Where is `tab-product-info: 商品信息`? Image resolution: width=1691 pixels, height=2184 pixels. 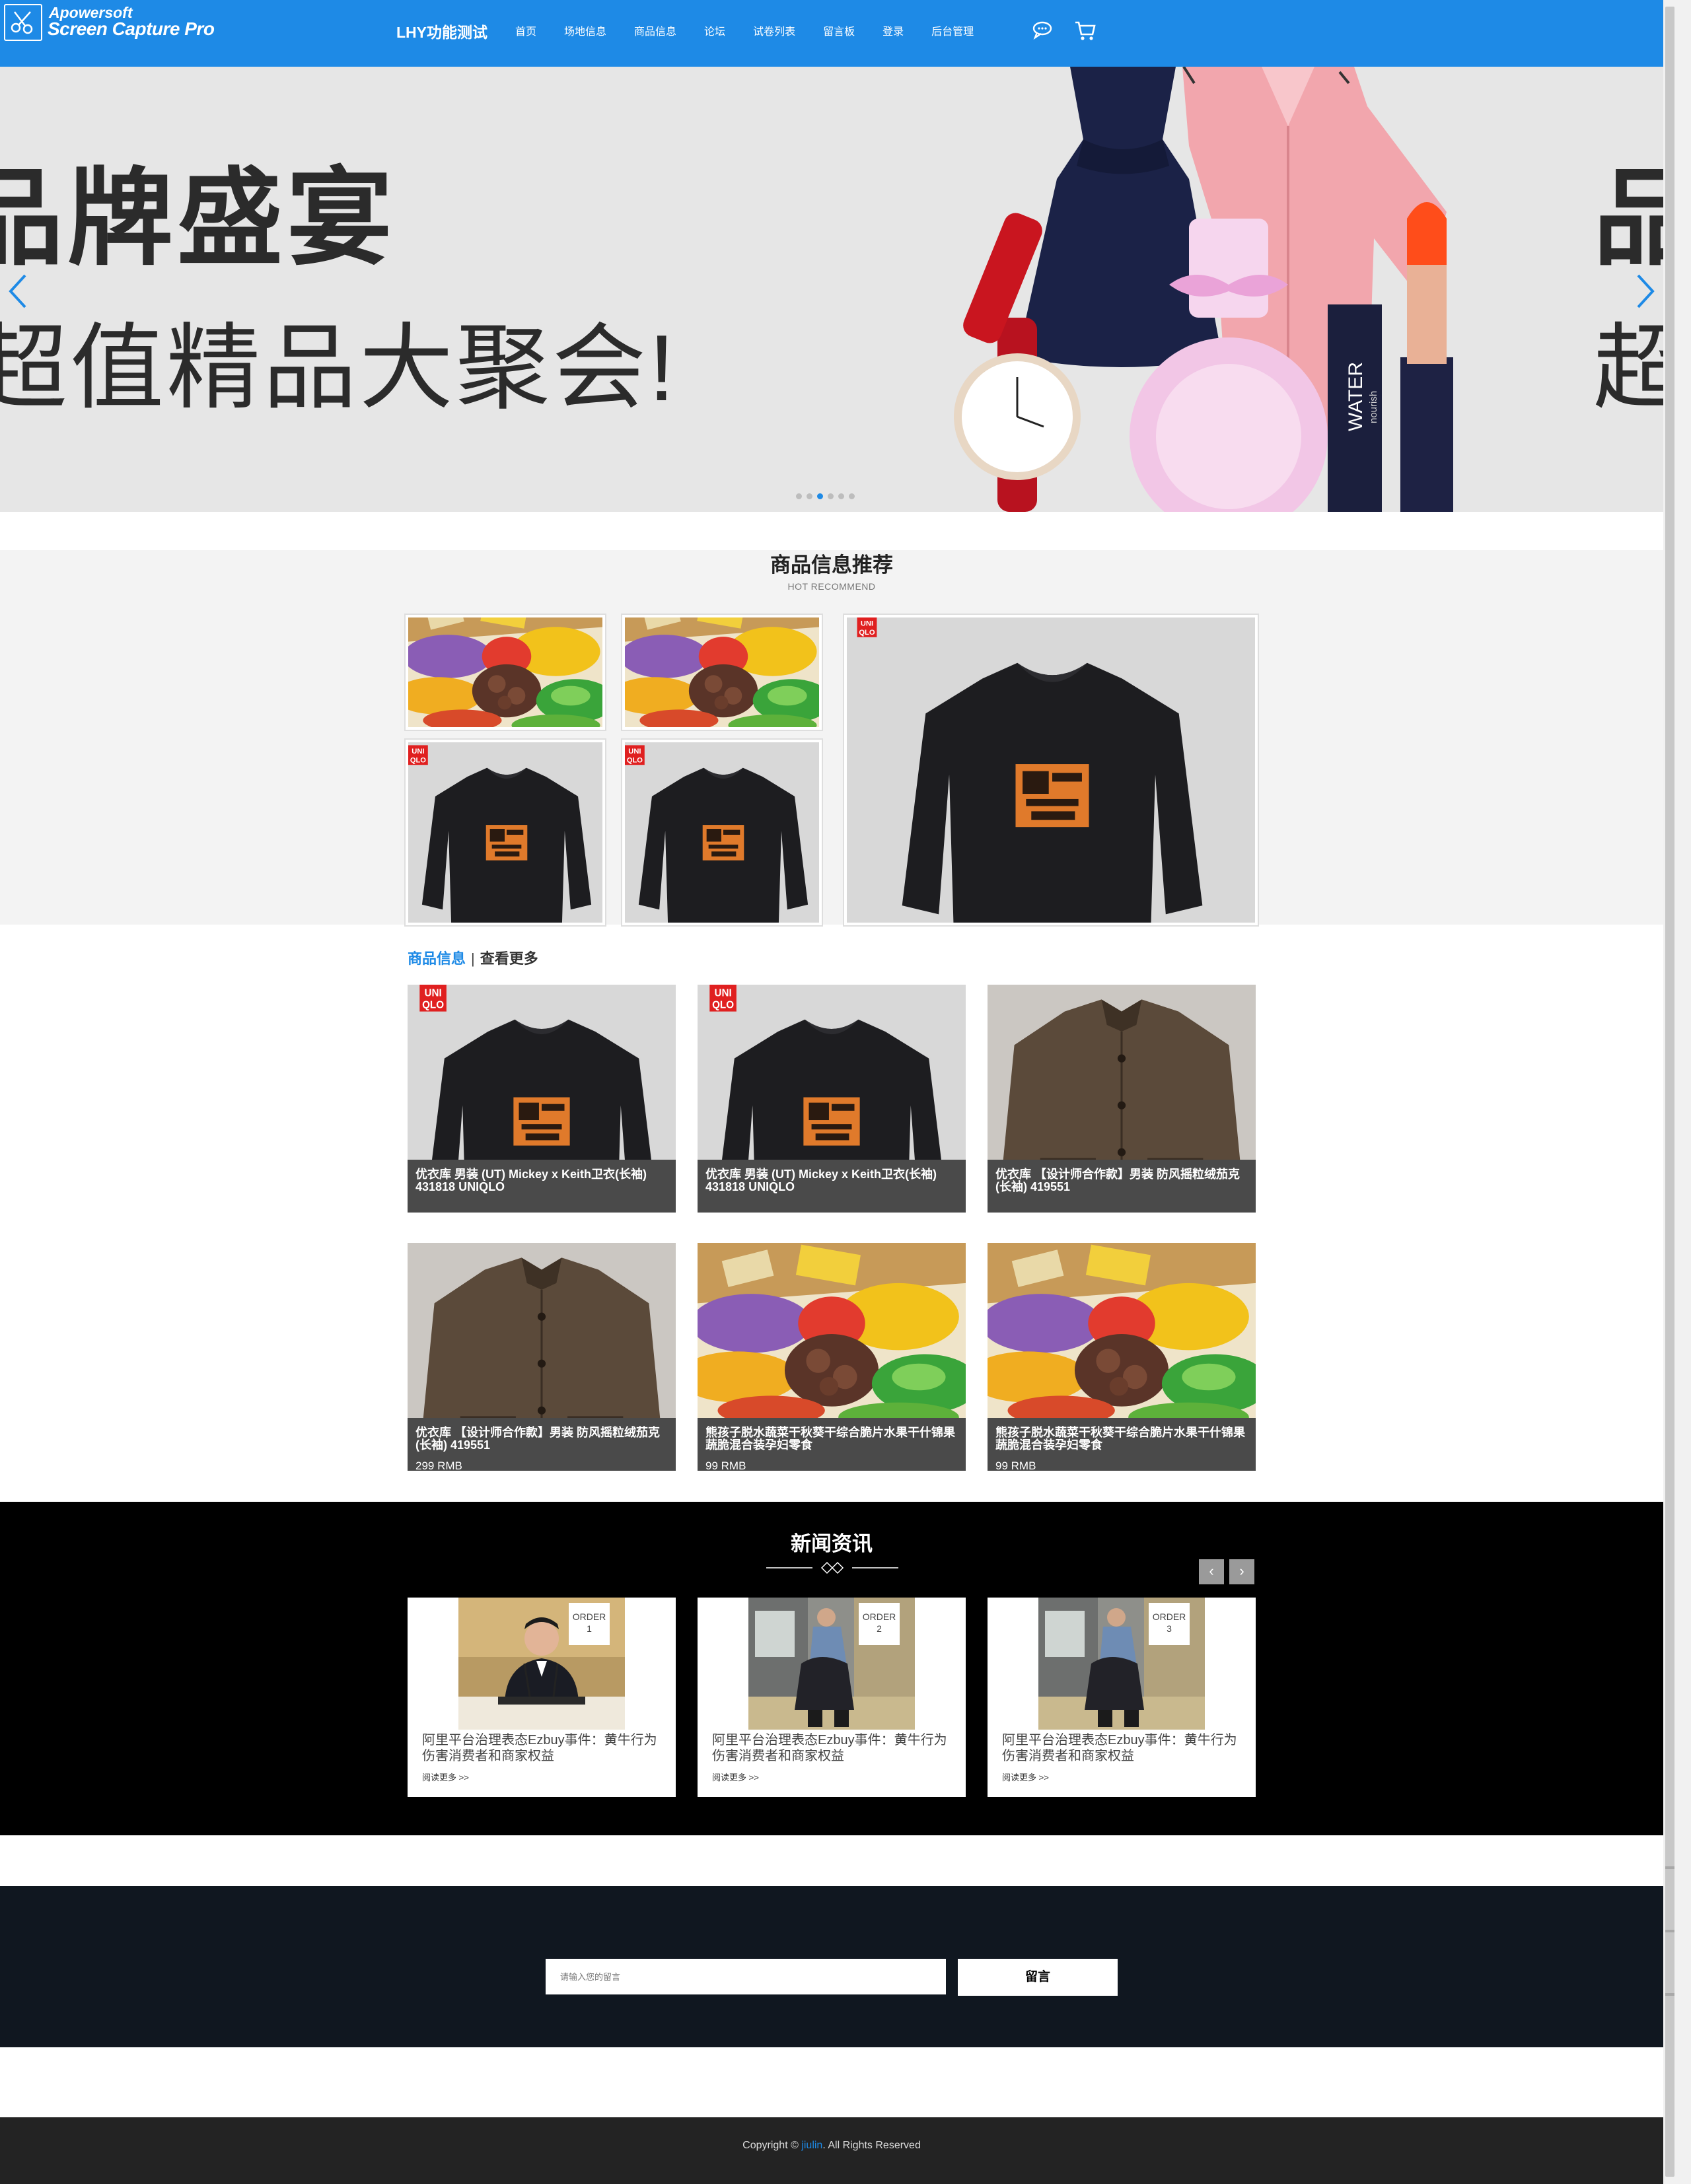 tab-product-info: 商品信息 is located at coordinates (437, 958).